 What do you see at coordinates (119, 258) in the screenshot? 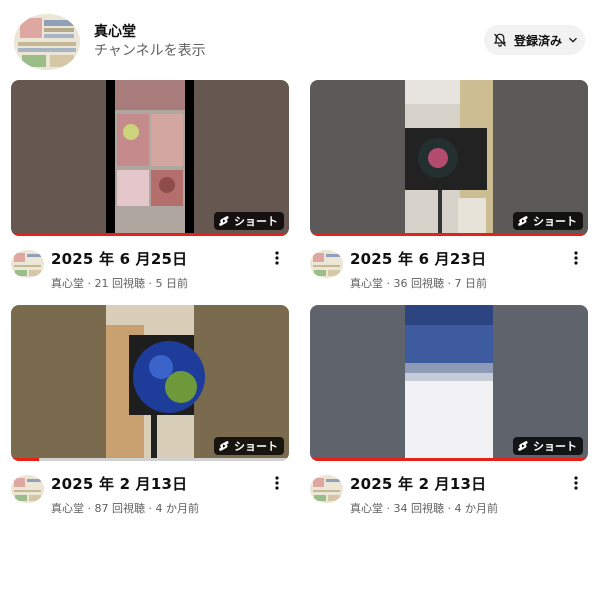
I see `video-title: 2025 年 6 月25日` at bounding box center [119, 258].